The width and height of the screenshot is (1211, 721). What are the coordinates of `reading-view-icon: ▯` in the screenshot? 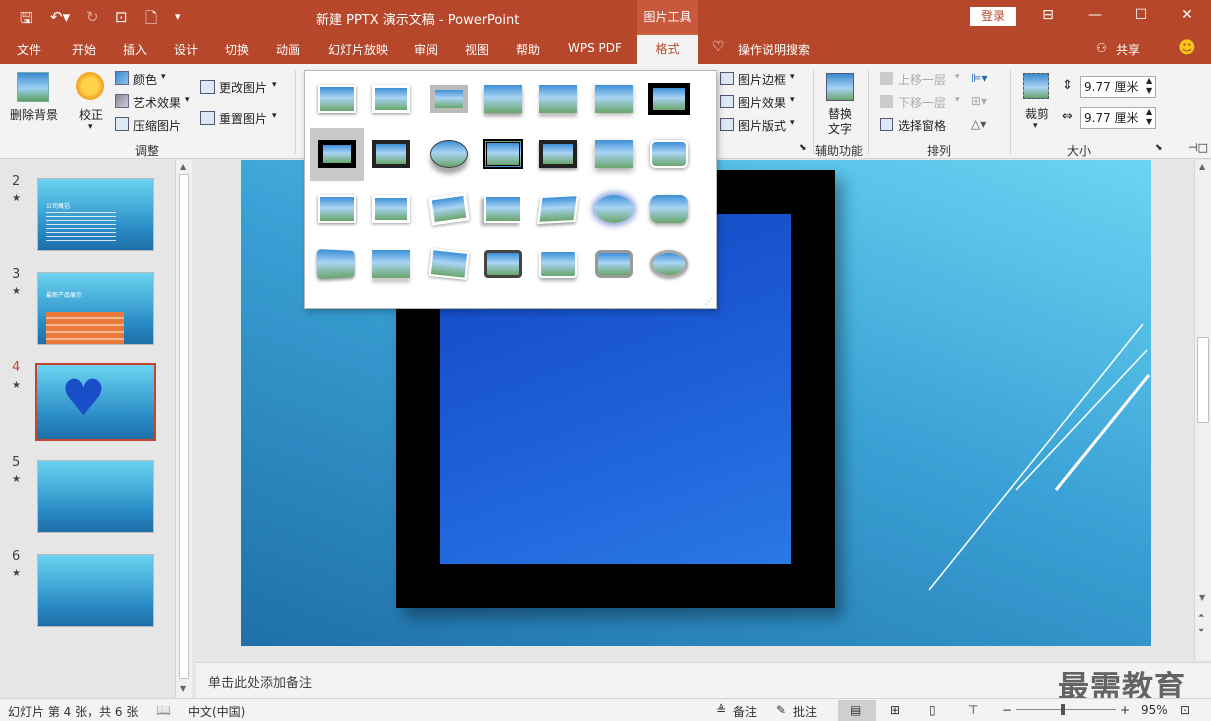 It's located at (932, 710).